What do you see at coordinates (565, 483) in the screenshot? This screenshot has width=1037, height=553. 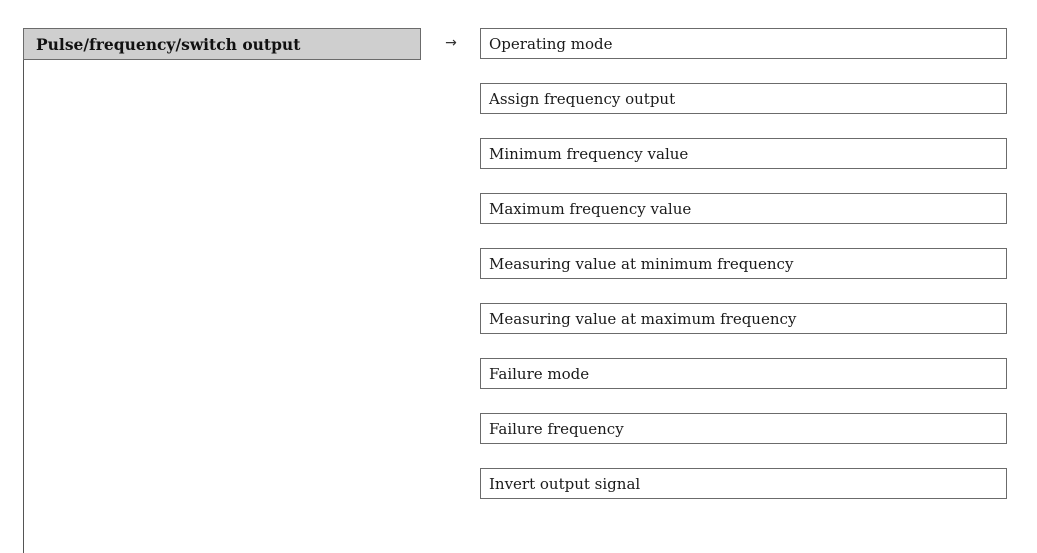 I see `parameter-label: Invert output signal` at bounding box center [565, 483].